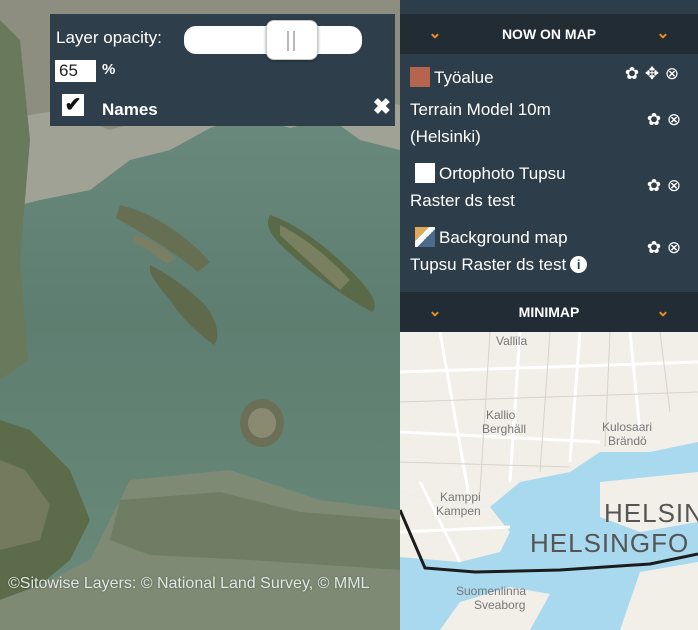  I want to click on layer-name-line2: (Helsinki), so click(445, 136).